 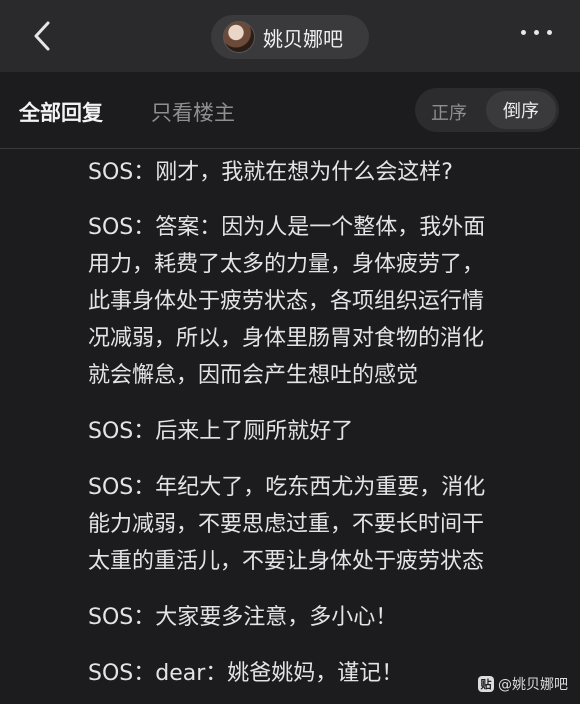 I want to click on post-line: SOS：刚才，我就在想为什么会这样?, so click(x=270, y=172).